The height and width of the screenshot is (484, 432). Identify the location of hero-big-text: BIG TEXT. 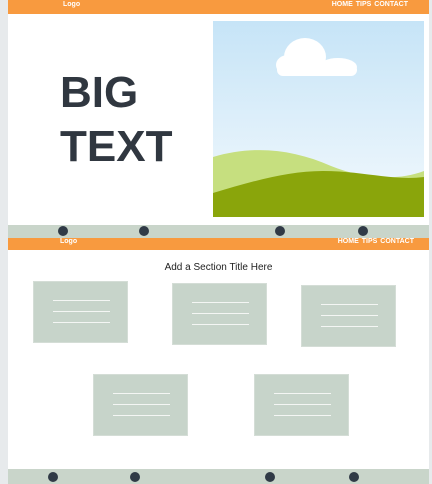
(116, 120).